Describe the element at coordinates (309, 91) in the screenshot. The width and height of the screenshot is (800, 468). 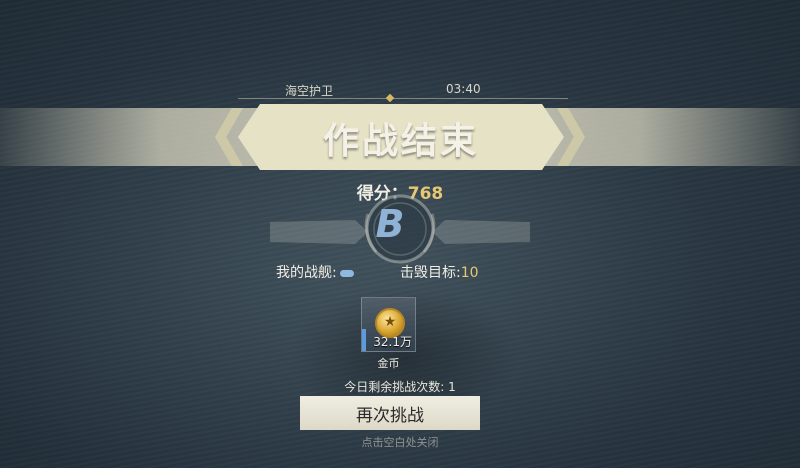
I see `mode-name: 海空护卫` at that location.